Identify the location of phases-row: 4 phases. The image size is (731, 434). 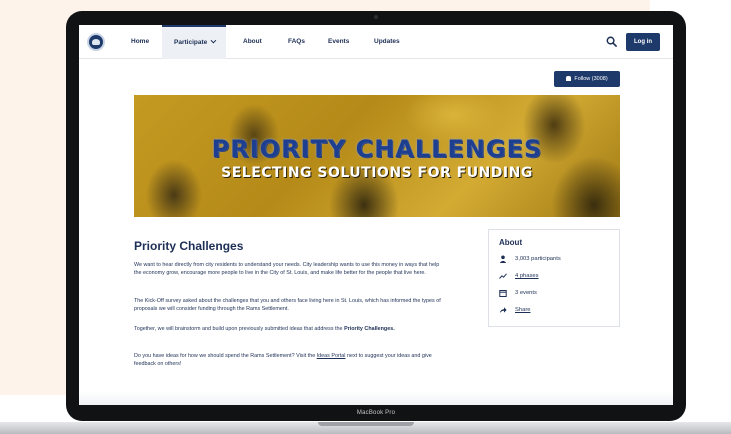
(519, 276).